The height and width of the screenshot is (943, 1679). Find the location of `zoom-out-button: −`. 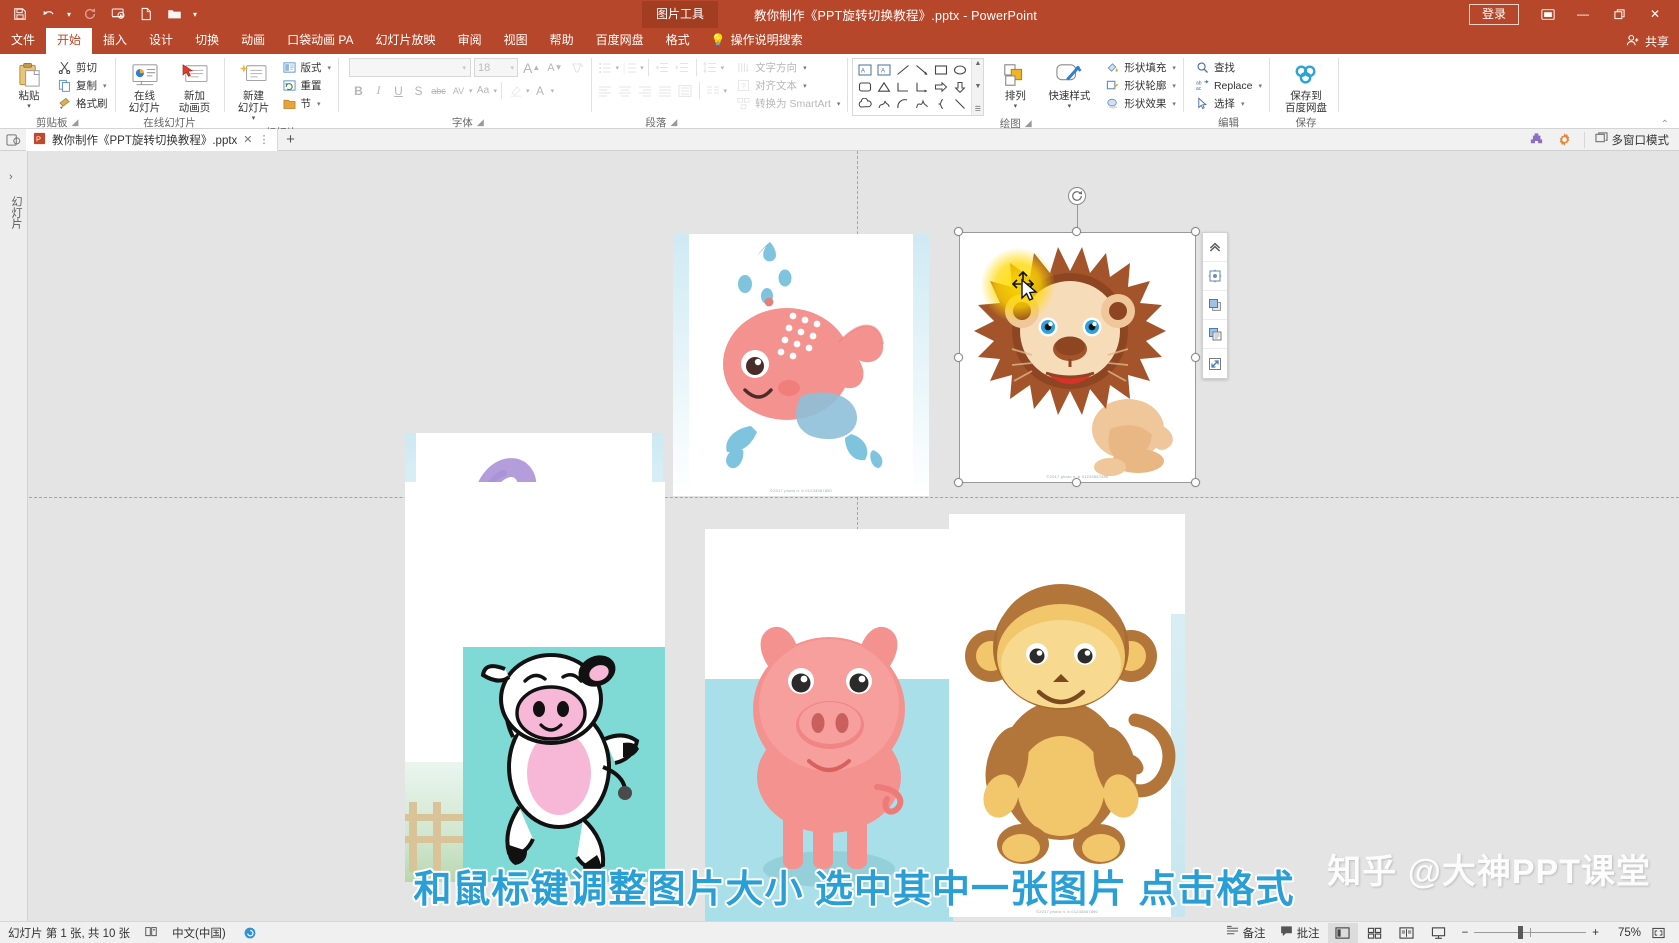

zoom-out-button: − is located at coordinates (1465, 933).